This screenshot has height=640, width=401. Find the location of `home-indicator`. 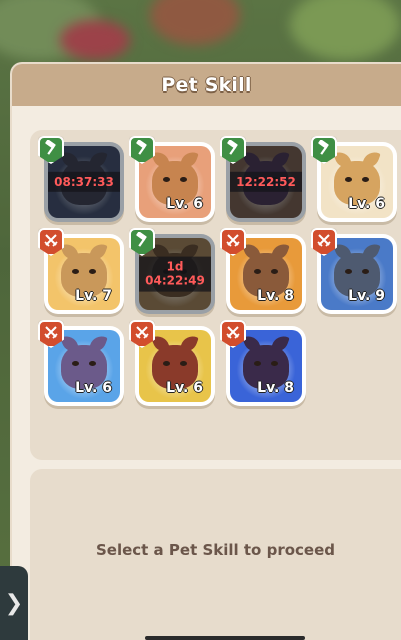

home-indicator is located at coordinates (225, 638).